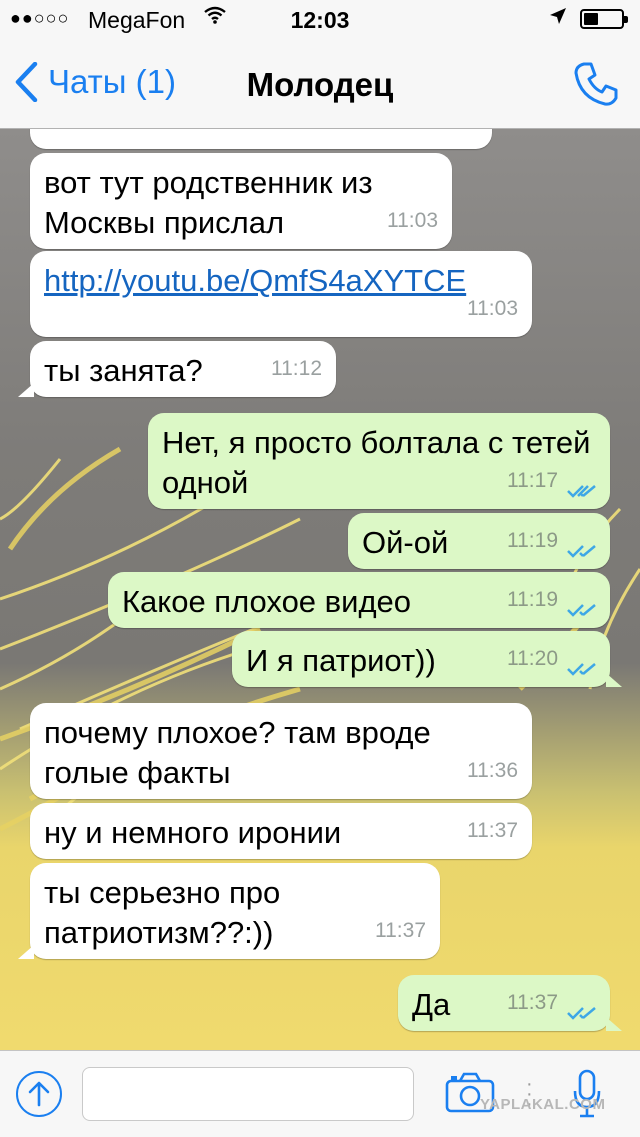 The width and height of the screenshot is (640, 1137). I want to click on message-bubble-incoming: http://youtu.be/QmfS4aXYTCE 11:03, so click(281, 294).